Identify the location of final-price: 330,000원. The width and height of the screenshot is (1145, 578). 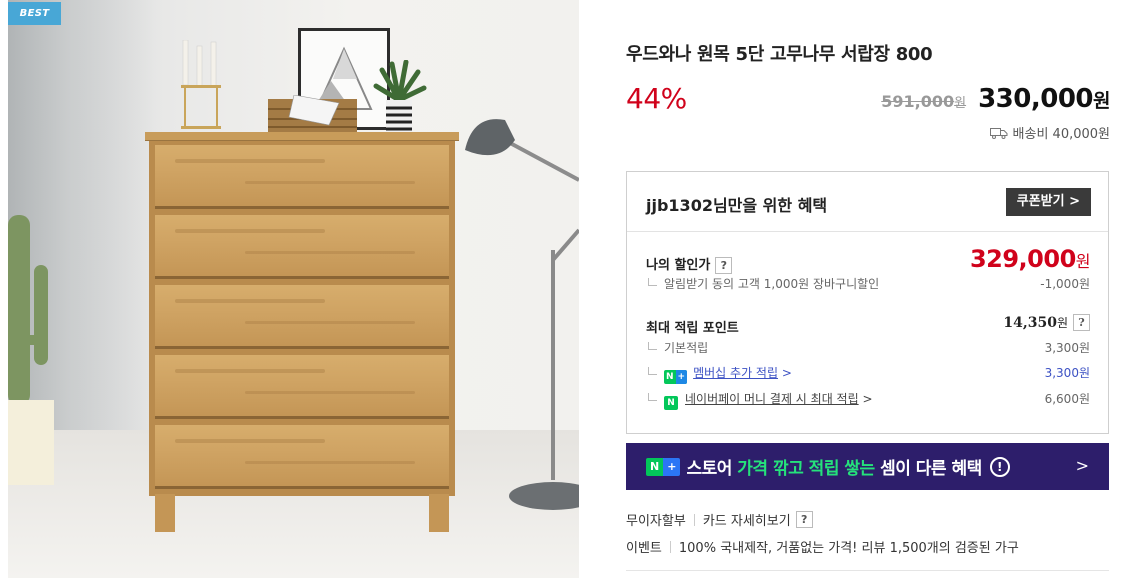
(1044, 99).